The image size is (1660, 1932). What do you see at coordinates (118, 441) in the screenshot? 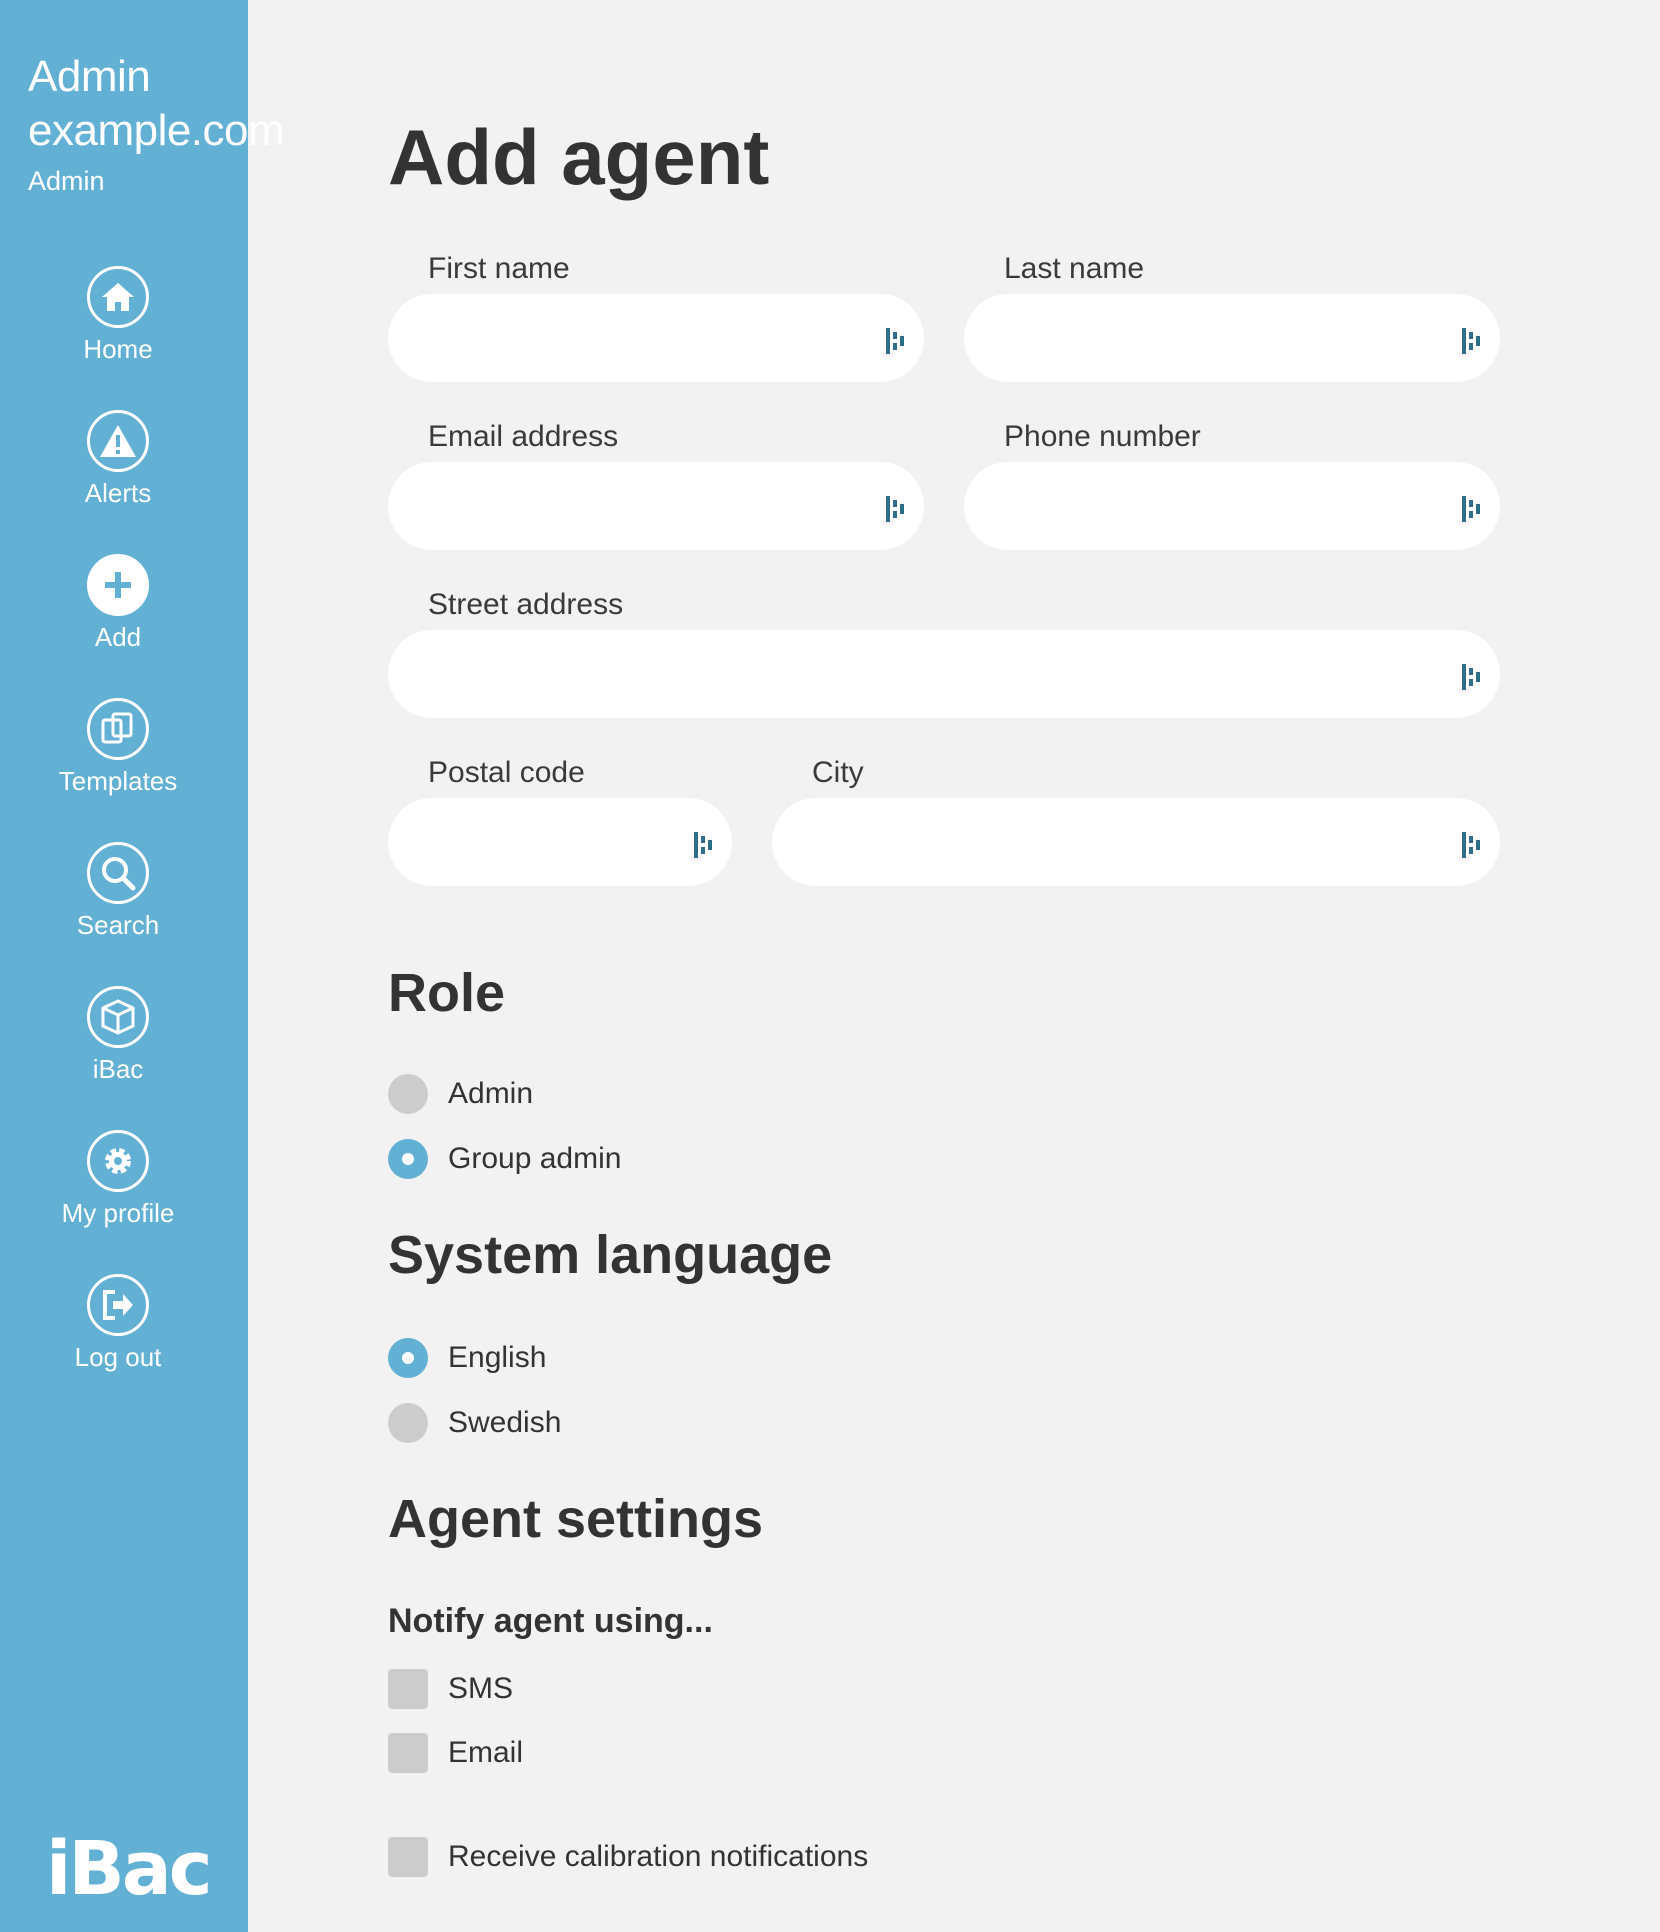
I see `alert-icon` at bounding box center [118, 441].